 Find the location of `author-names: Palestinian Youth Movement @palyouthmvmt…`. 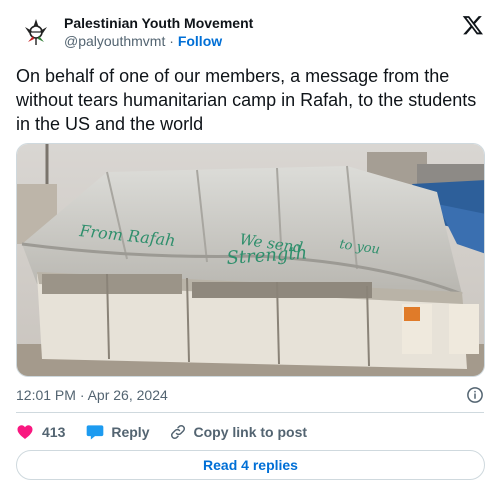

author-names: Palestinian Youth Movement @palyouthmvmt… is located at coordinates (158, 32).